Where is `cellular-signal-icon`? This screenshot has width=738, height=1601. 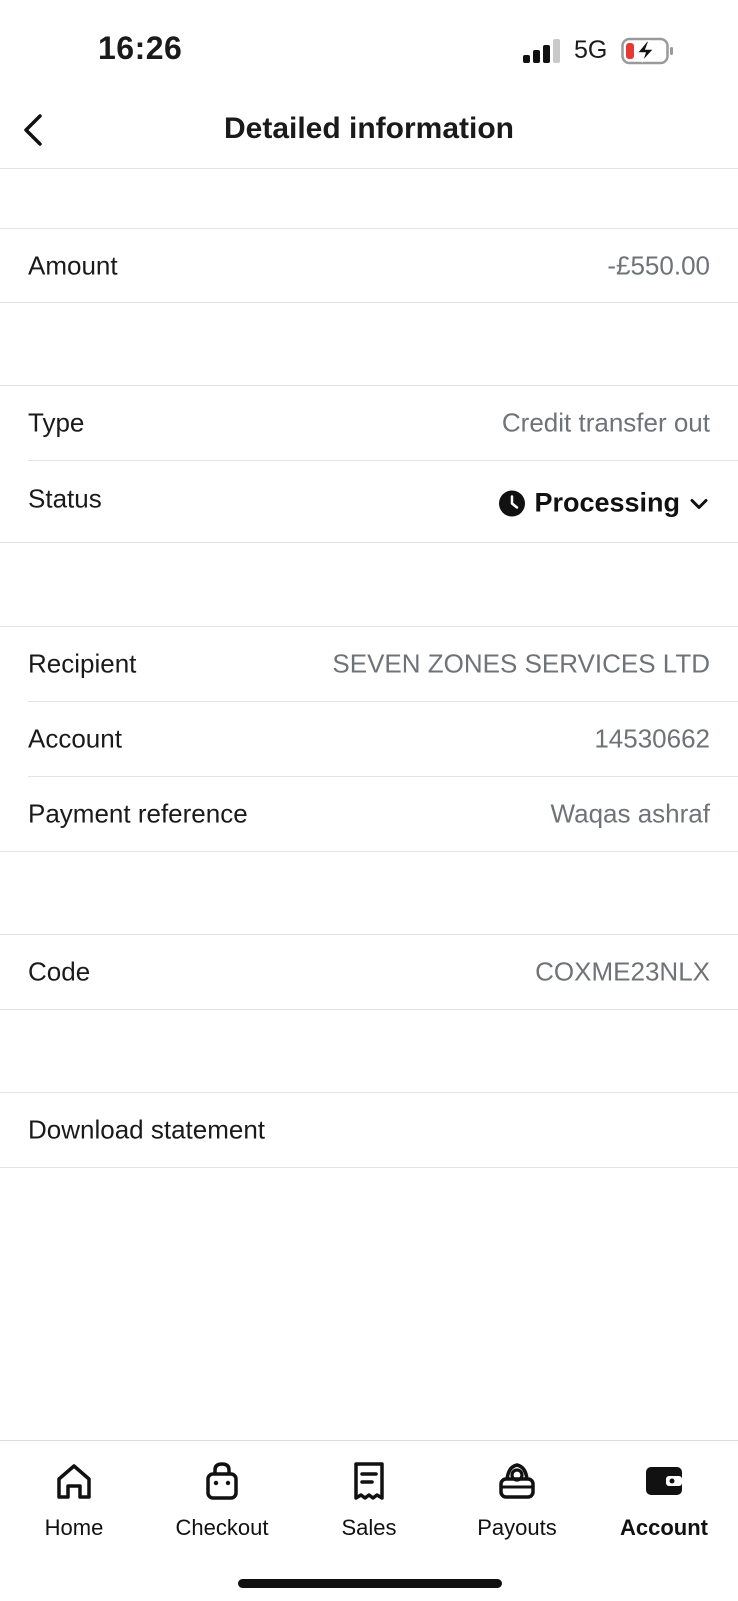 cellular-signal-icon is located at coordinates (543, 51).